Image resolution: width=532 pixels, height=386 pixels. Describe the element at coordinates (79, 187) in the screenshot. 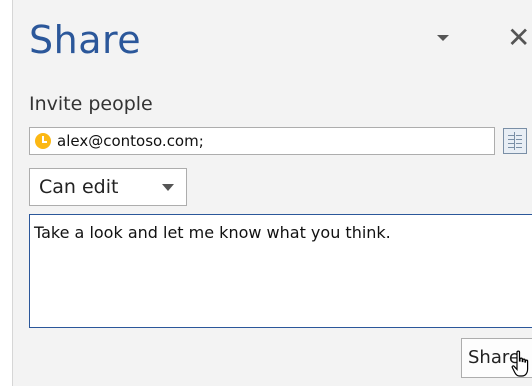

I see `permission-selected-value: Can edit` at that location.